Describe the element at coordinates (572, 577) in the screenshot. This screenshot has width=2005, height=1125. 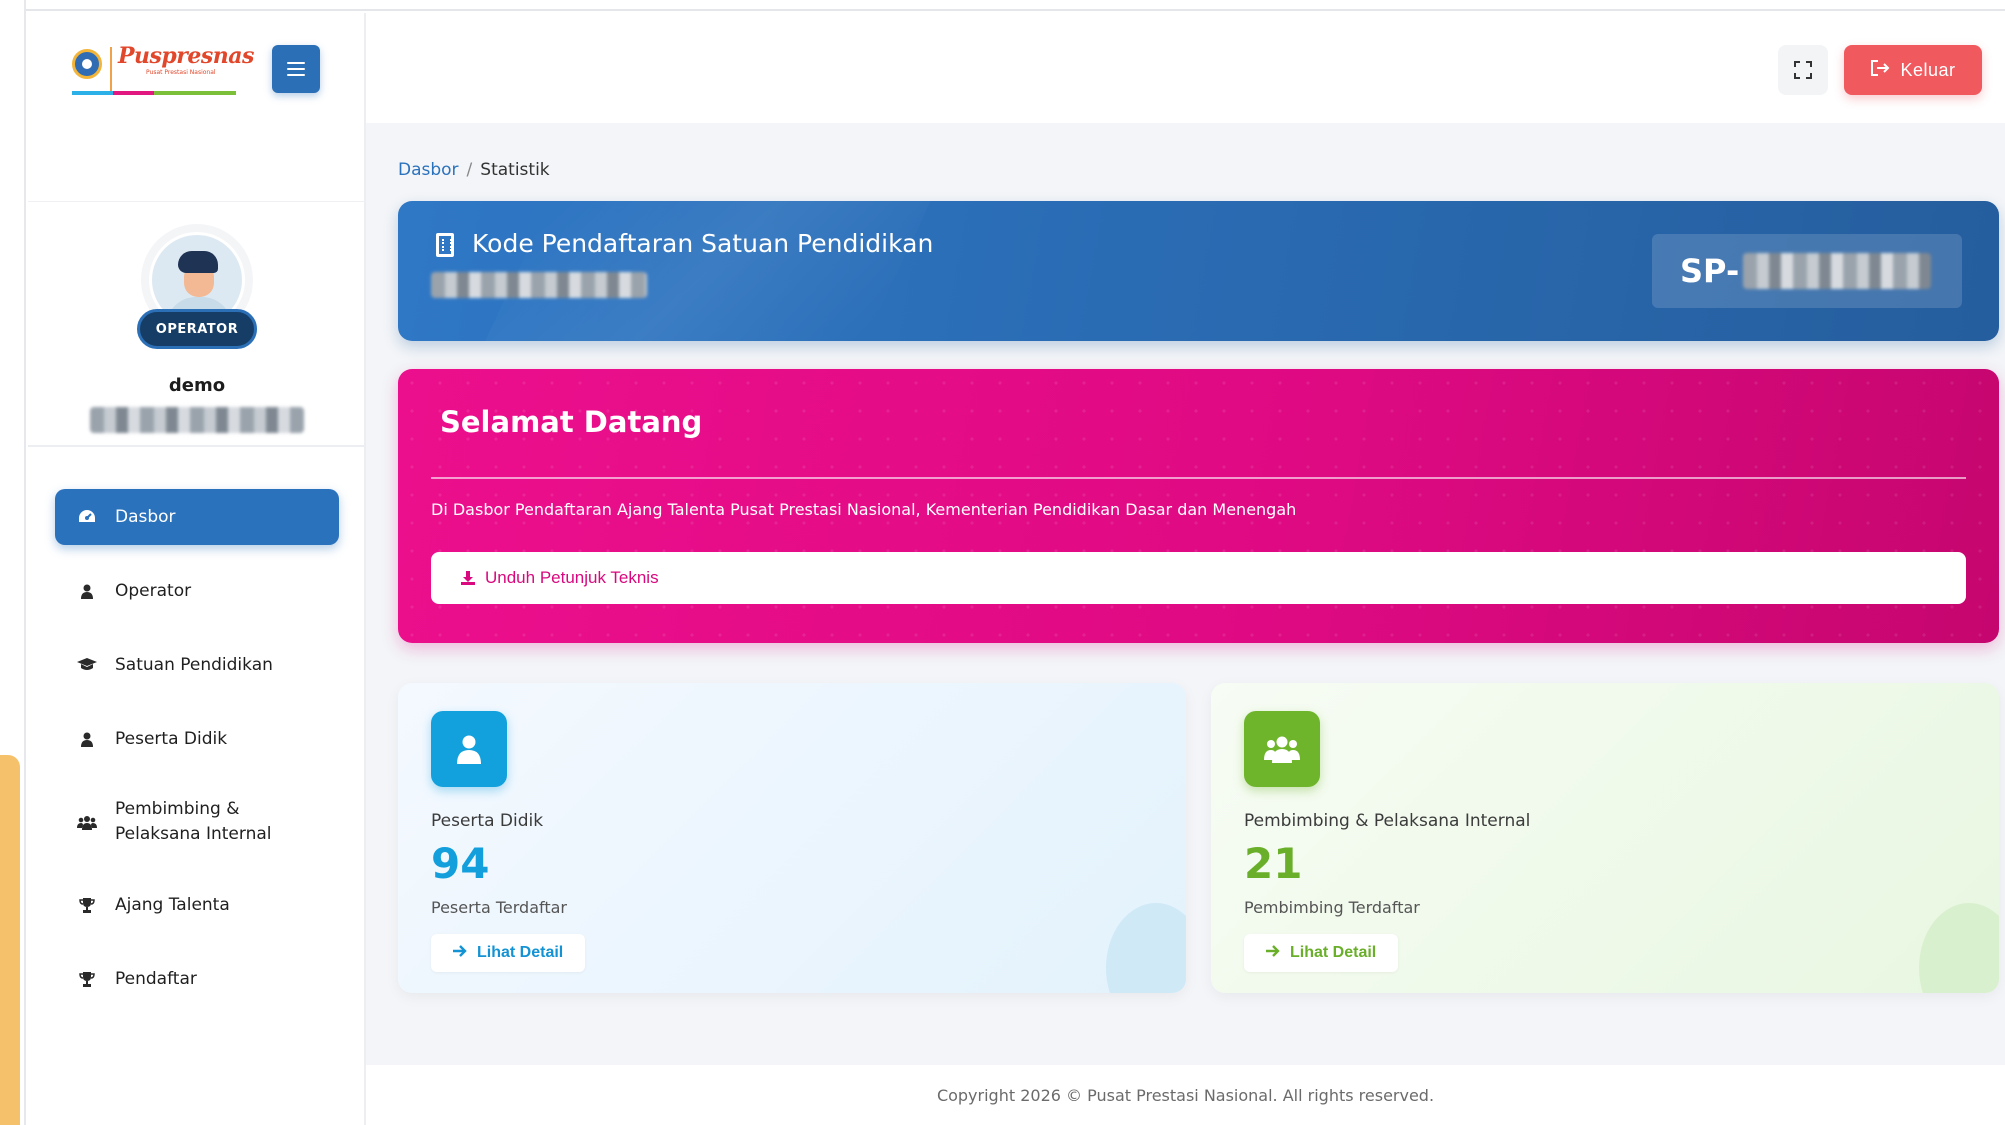
I see `download-guide-label: Unduh Petunjuk Teknis` at that location.